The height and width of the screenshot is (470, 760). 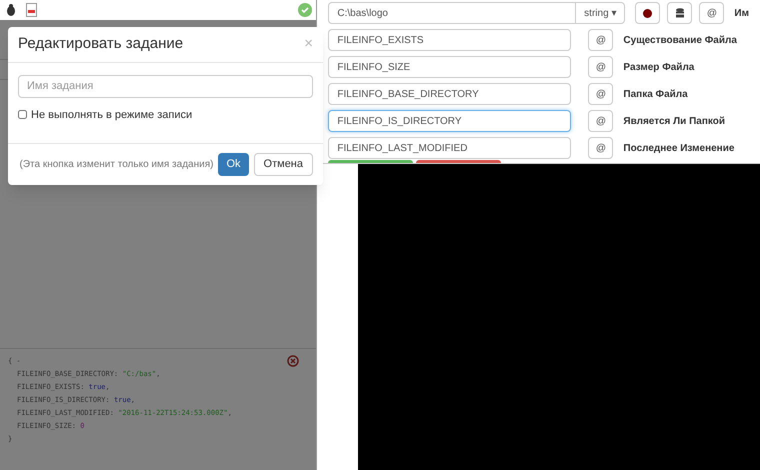 What do you see at coordinates (117, 165) in the screenshot?
I see `hint-text: (Эта кнопка изменит только имя задания)` at bounding box center [117, 165].